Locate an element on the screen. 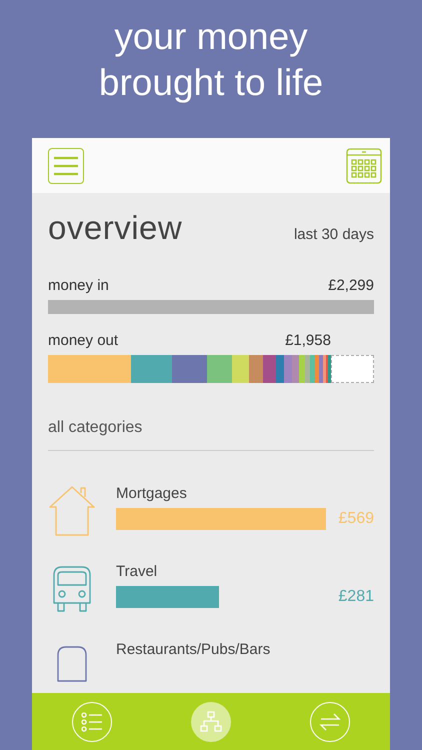 The height and width of the screenshot is (750, 422). menu-icon is located at coordinates (66, 165).